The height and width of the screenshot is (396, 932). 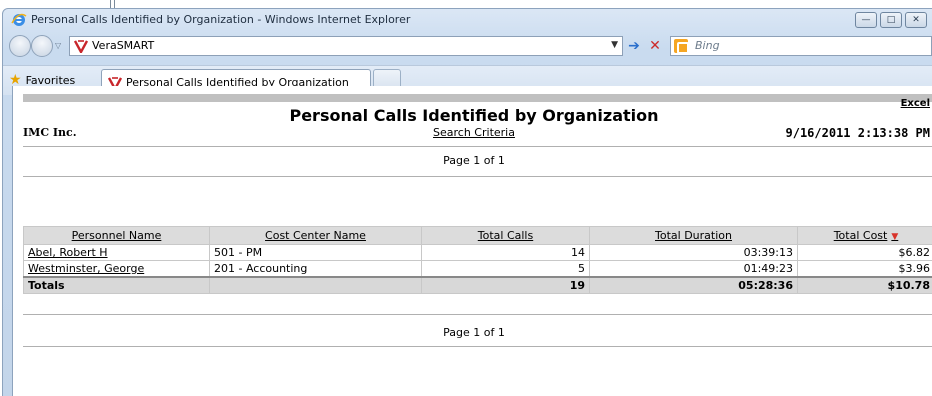 I want to click on report-timestamp: 9/16/2011 2:13:38 PM, so click(x=858, y=133).